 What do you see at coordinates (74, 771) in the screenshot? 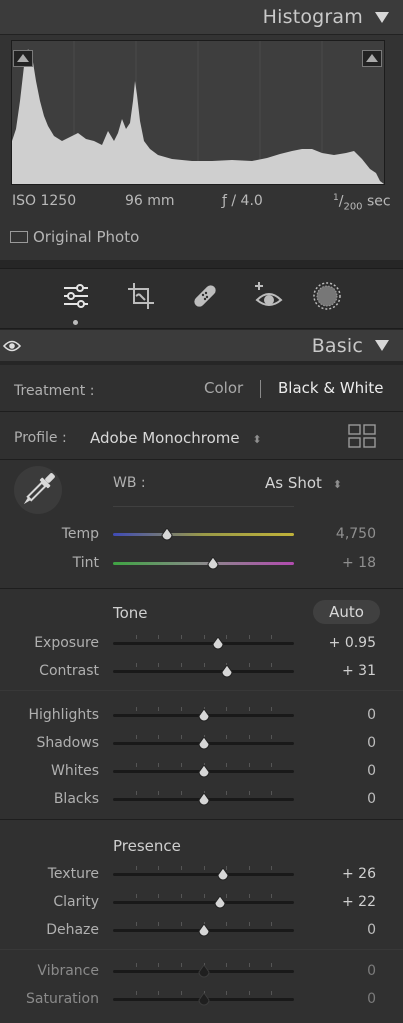
I see `whites-label: Whites` at bounding box center [74, 771].